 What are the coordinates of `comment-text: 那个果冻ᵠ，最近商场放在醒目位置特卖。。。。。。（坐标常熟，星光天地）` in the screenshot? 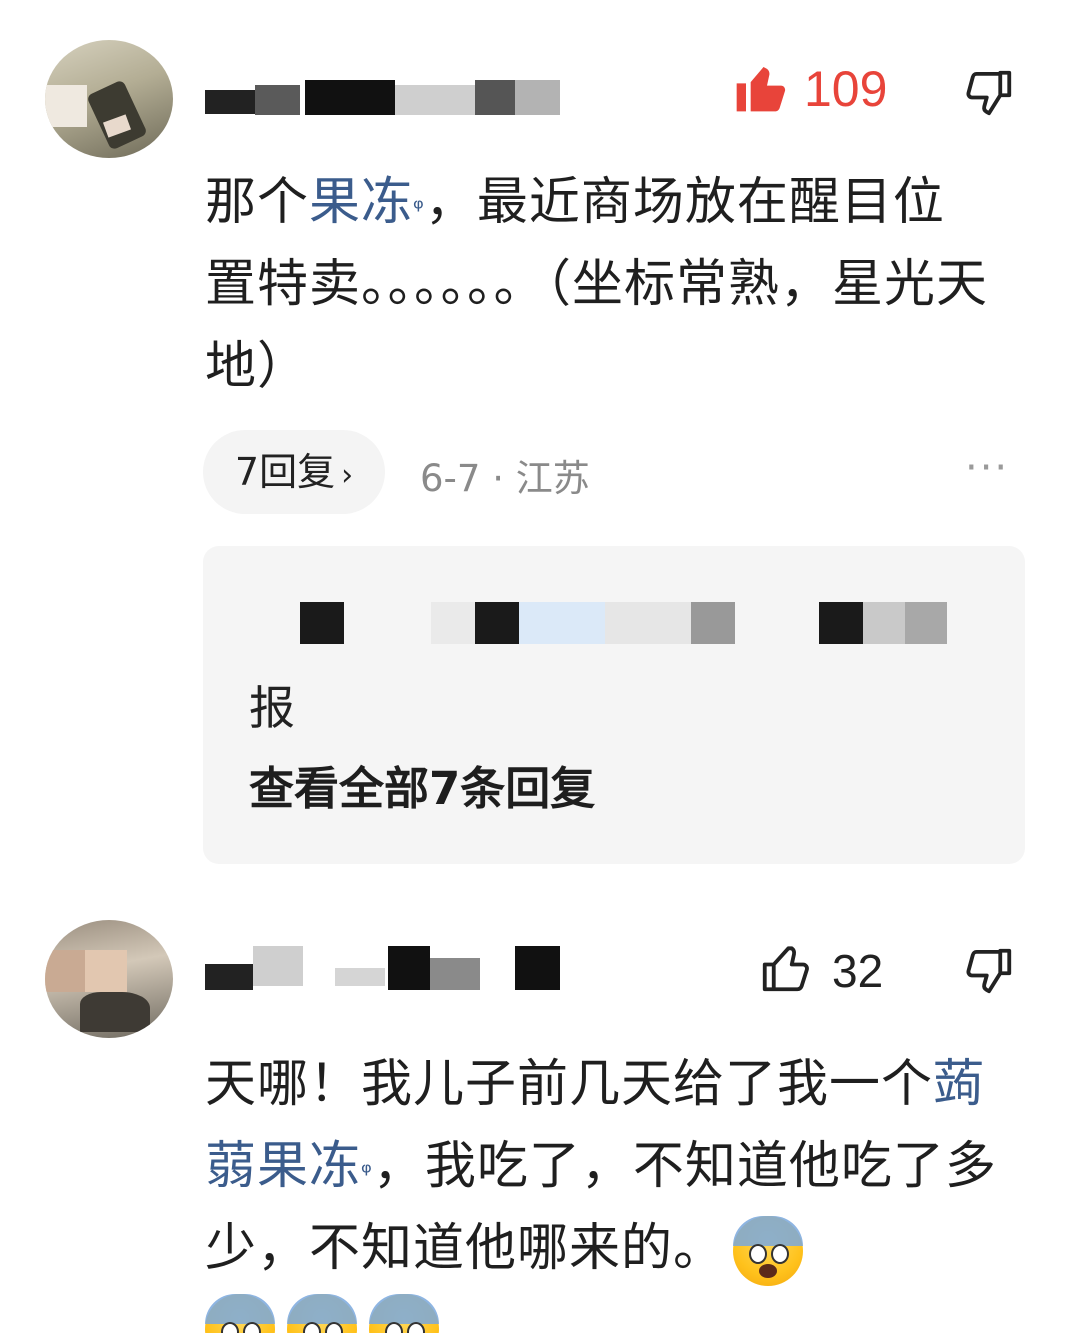 It's located at (597, 284).